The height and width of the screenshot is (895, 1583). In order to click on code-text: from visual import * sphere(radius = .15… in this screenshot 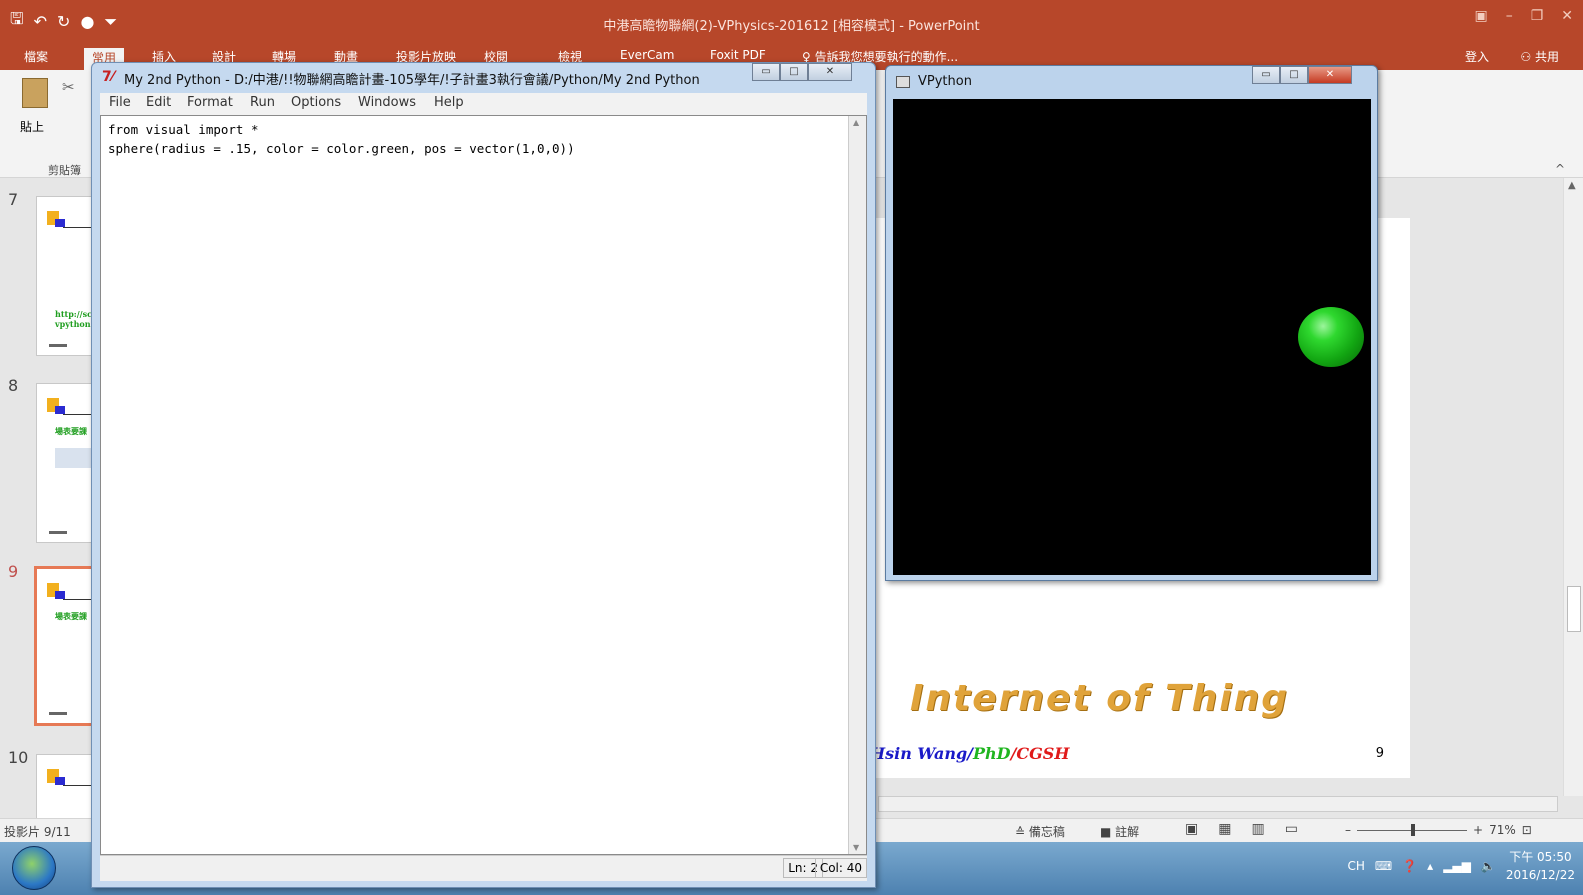, I will do `click(341, 139)`.